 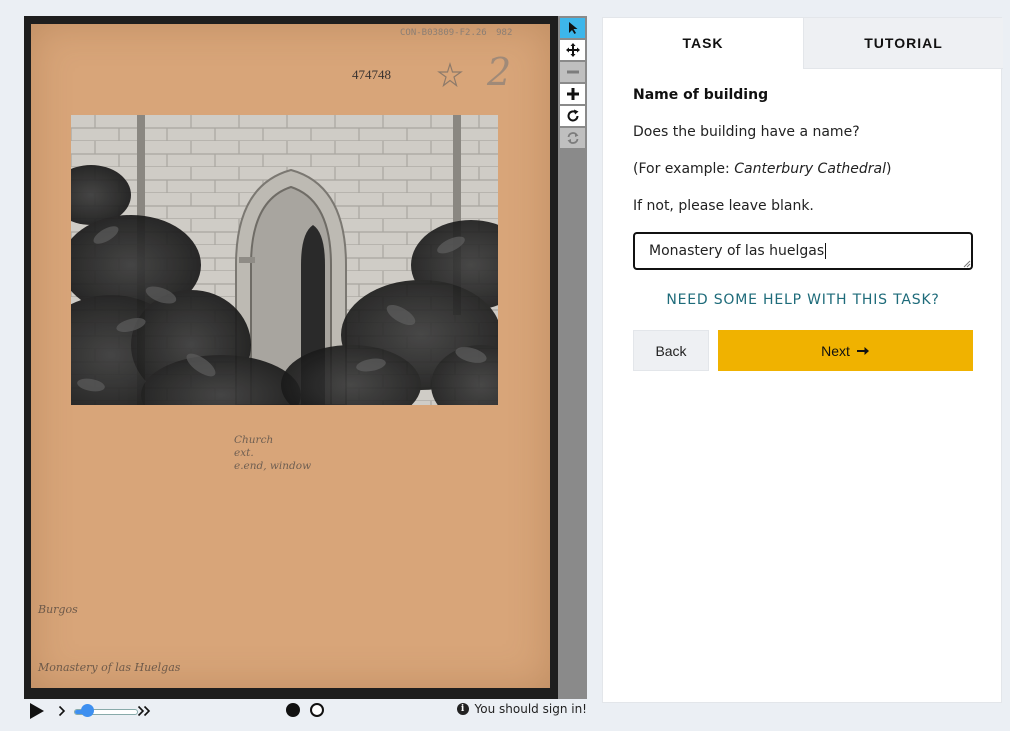 What do you see at coordinates (62, 711) in the screenshot?
I see `chevron-right-icon` at bounding box center [62, 711].